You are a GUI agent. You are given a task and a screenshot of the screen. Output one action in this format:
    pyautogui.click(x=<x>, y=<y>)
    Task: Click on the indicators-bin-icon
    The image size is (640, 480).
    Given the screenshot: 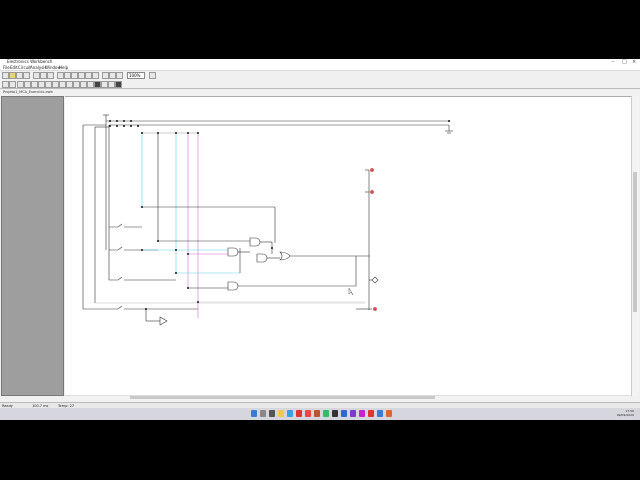 What is the action you would take?
    pyautogui.click(x=76, y=84)
    